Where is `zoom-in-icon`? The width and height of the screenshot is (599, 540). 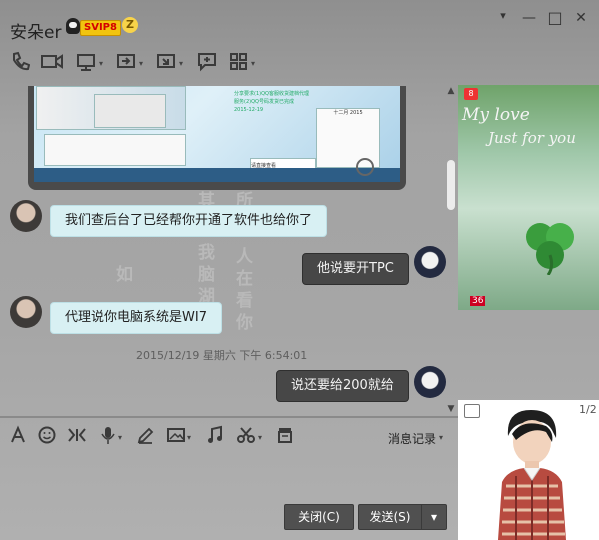 zoom-in-icon is located at coordinates (365, 167).